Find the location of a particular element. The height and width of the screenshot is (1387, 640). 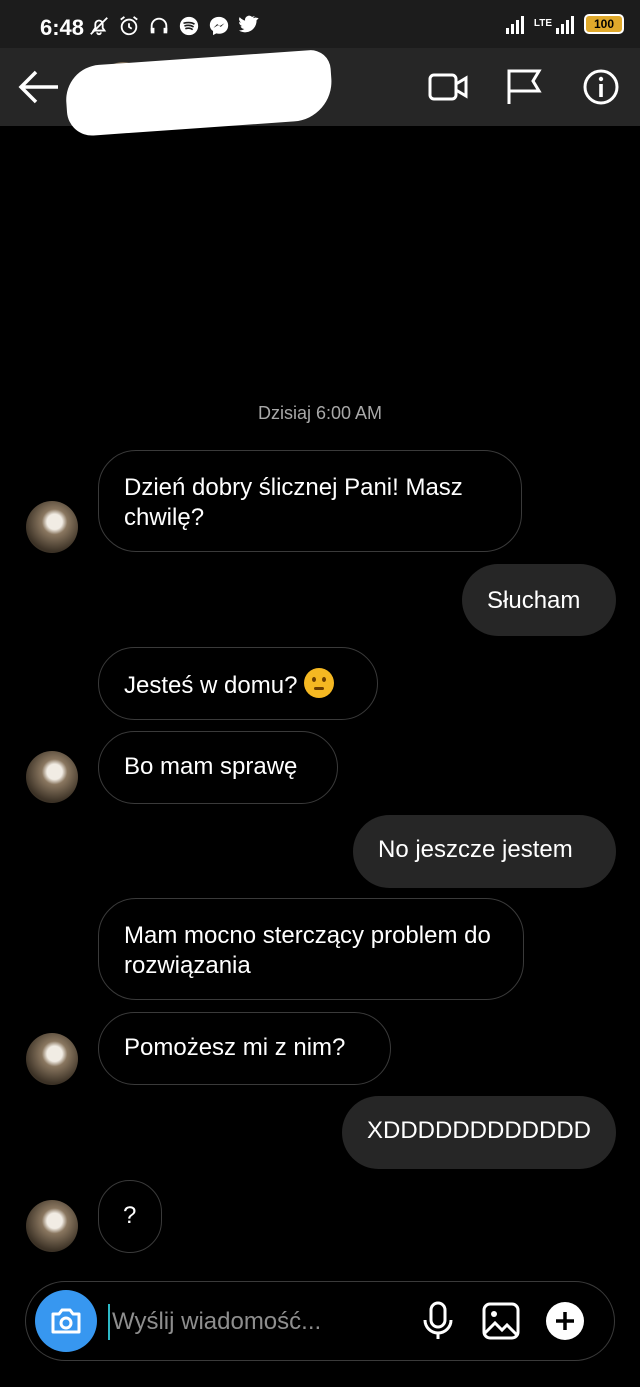

message-bubble-incoming: Bo mam sprawę is located at coordinates (218, 767).